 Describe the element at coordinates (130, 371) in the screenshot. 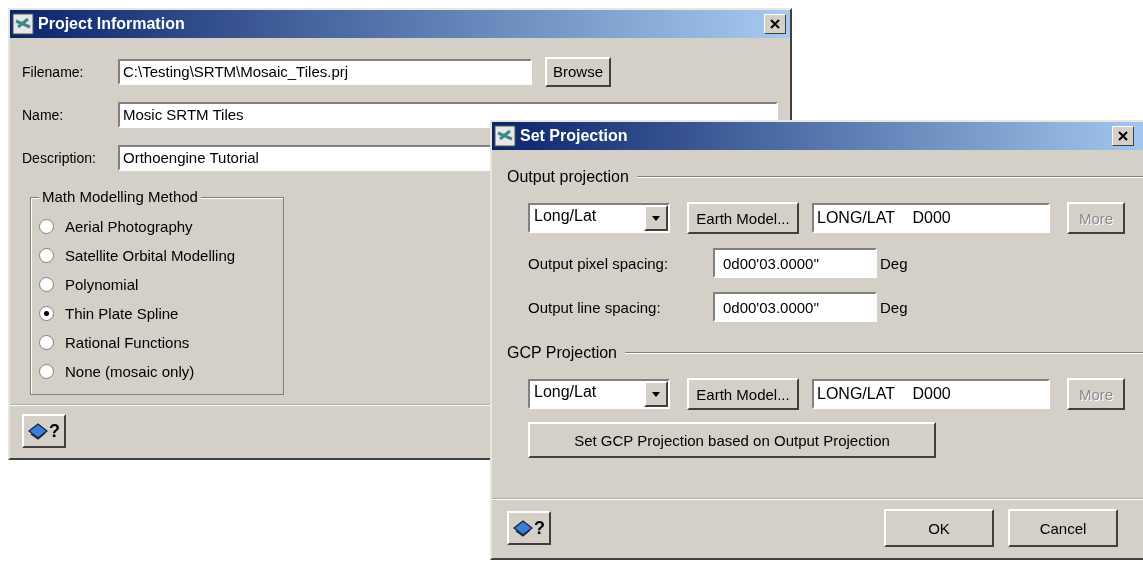

I see `option-label: None (mosaic only)` at that location.